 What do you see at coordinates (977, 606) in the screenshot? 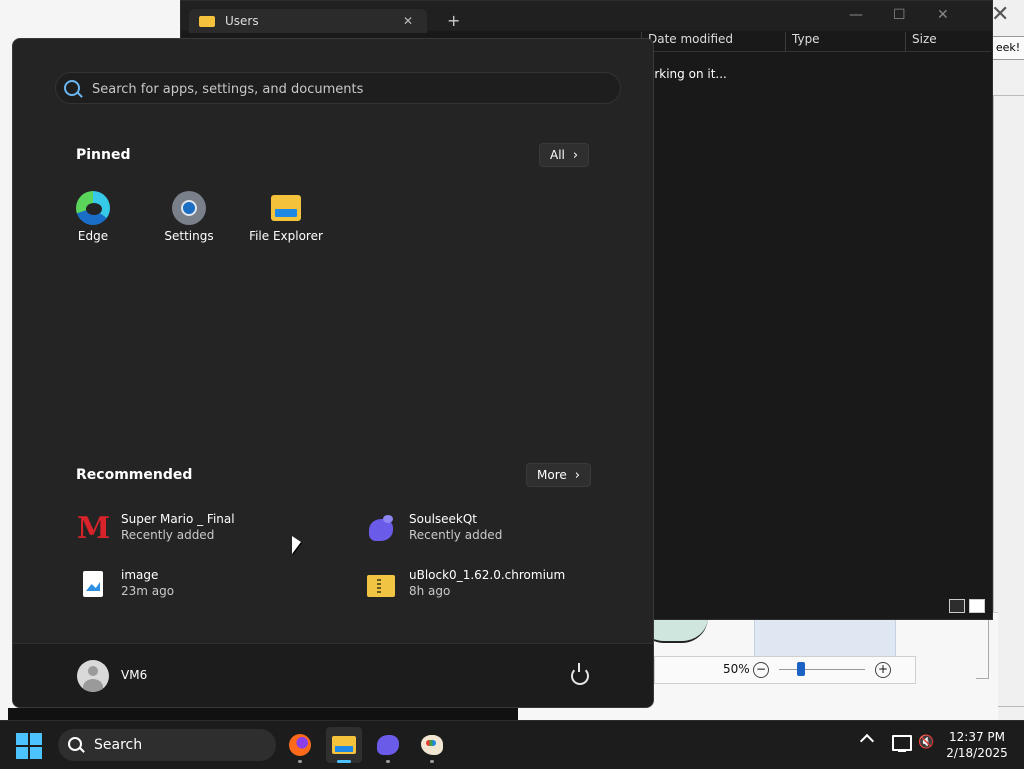
I see `tiles-view-icon` at bounding box center [977, 606].